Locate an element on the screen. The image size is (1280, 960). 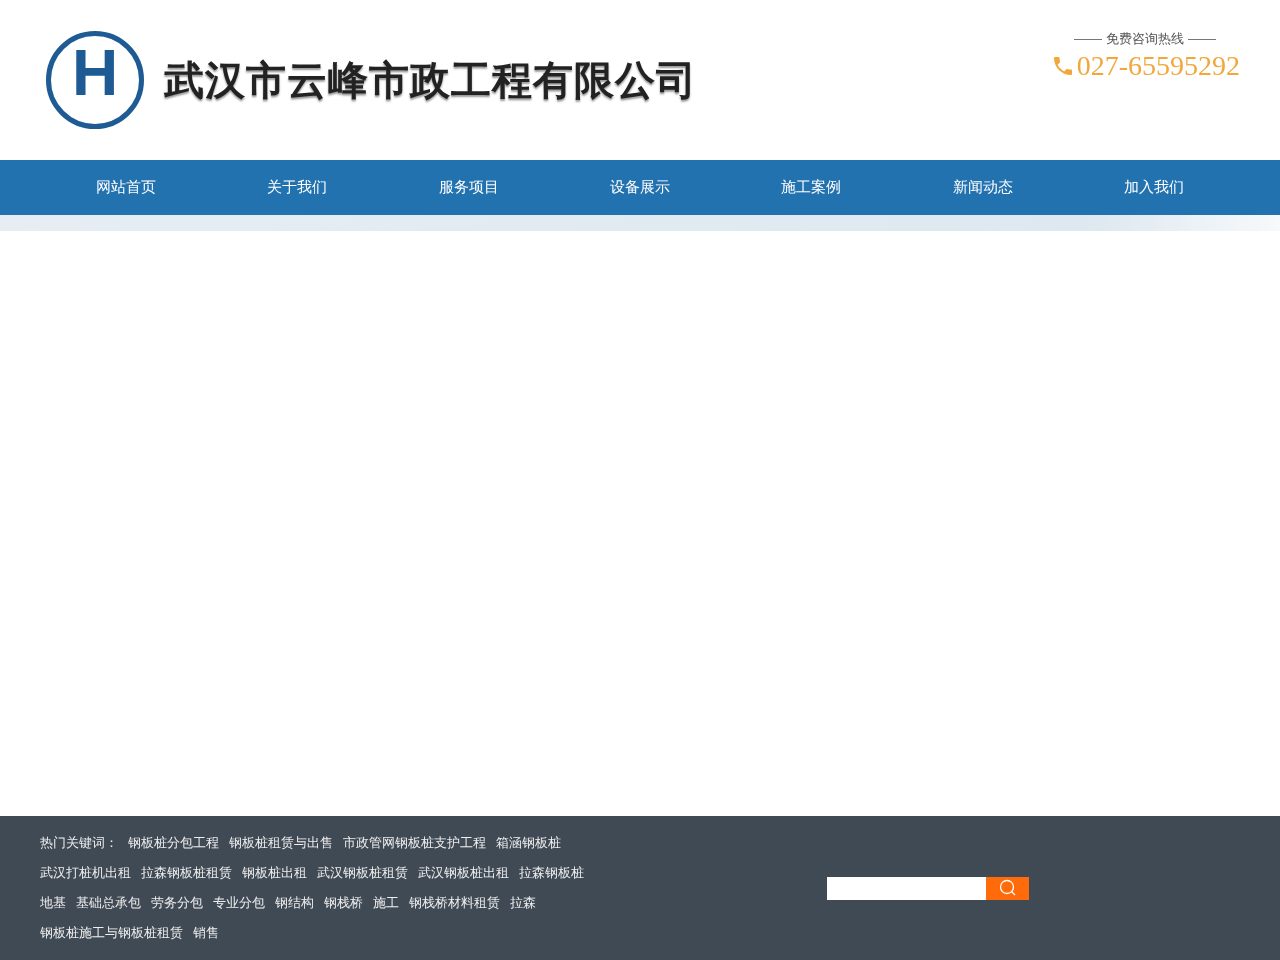
keyword-link: 钢板桩施工与钢板桩租赁 is located at coordinates (111, 933).